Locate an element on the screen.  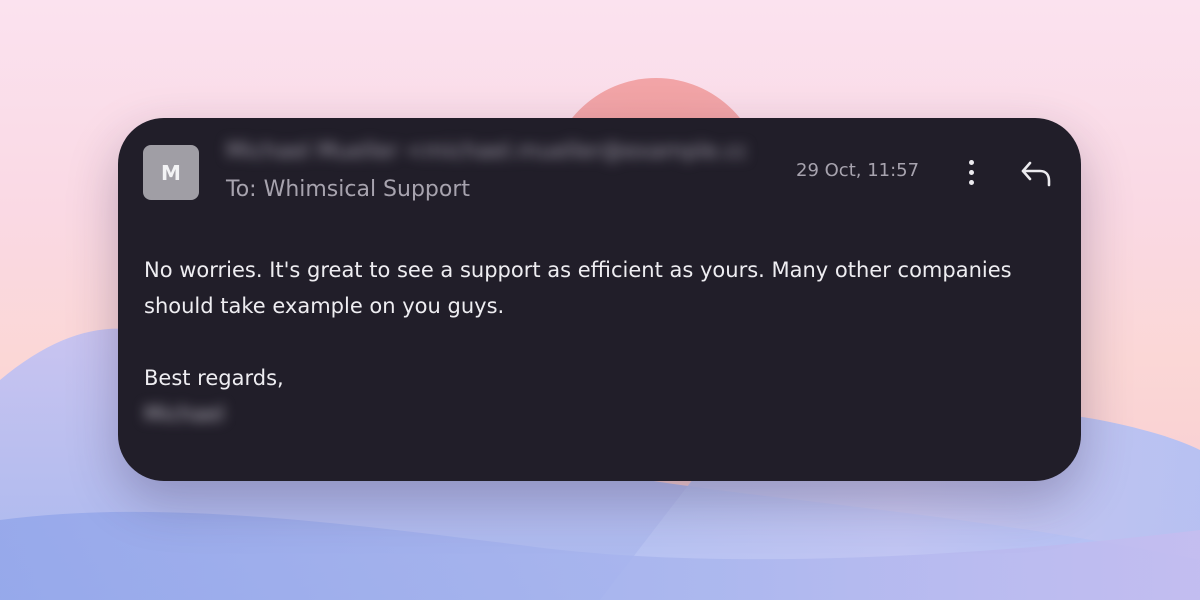
email-signature-line: Michael is located at coordinates (594, 414).